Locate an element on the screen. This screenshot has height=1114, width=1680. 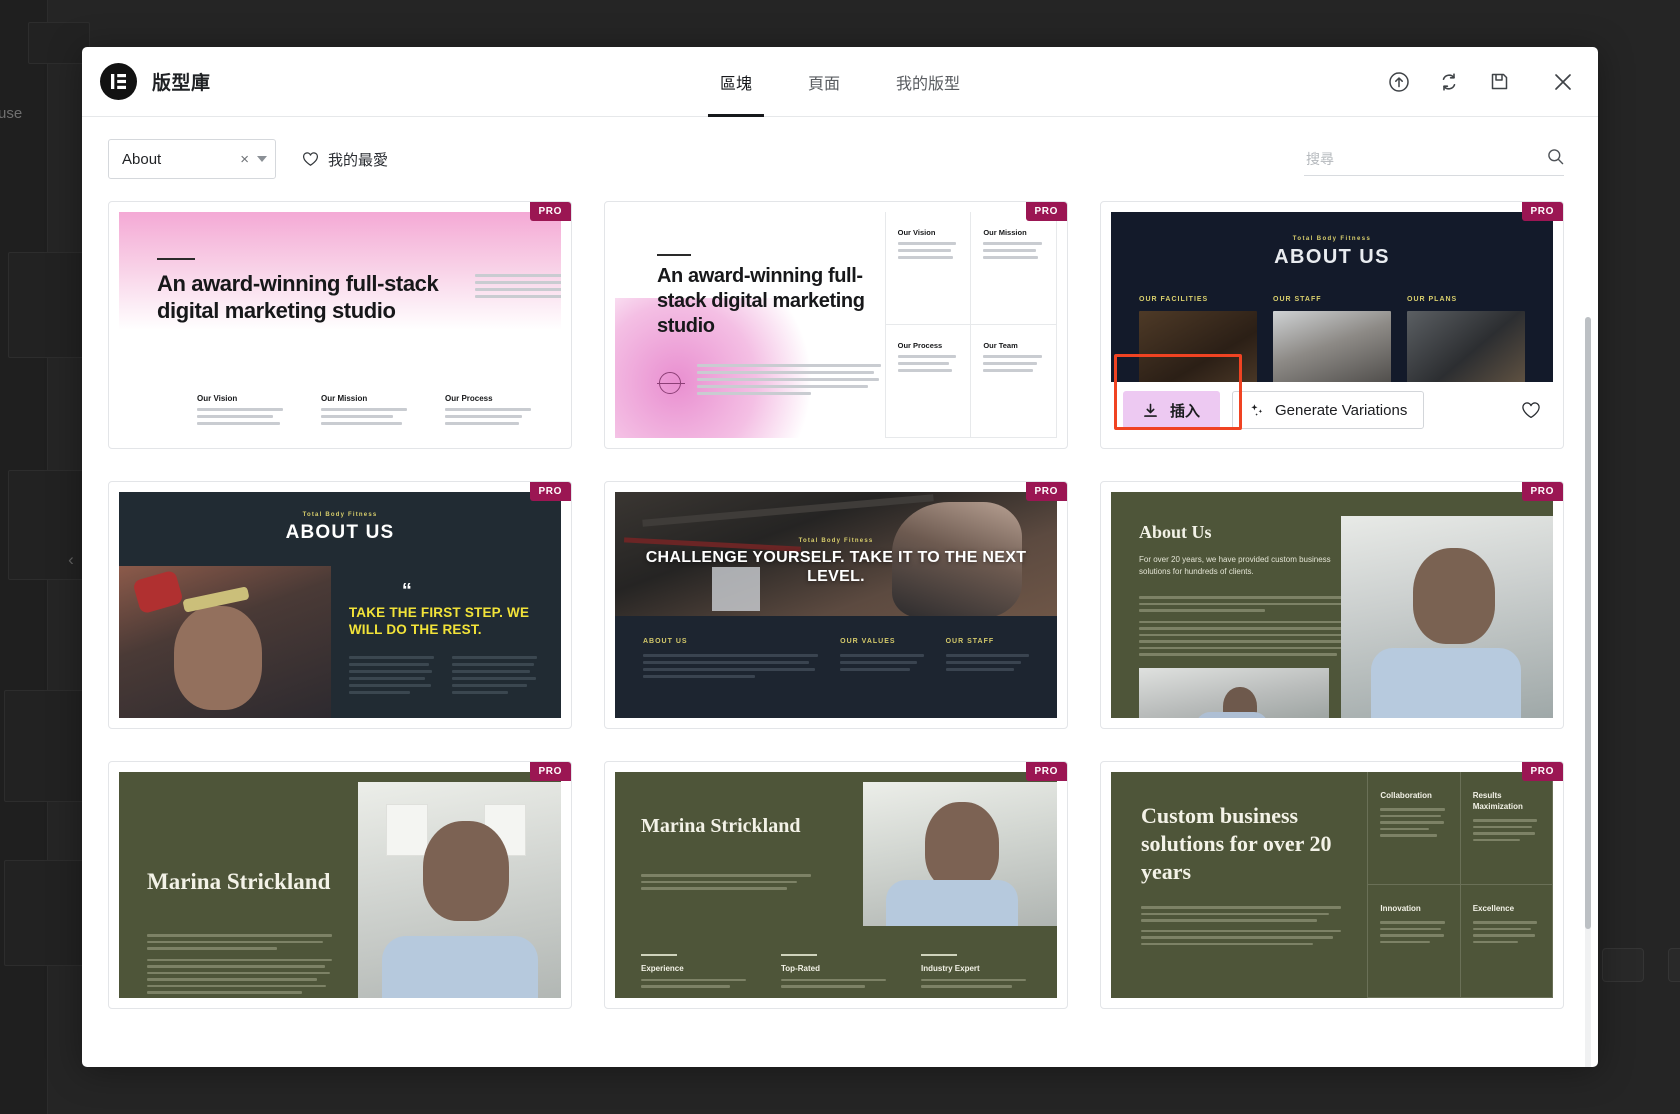
tab-my-templates: 我的版型 is located at coordinates (928, 82).